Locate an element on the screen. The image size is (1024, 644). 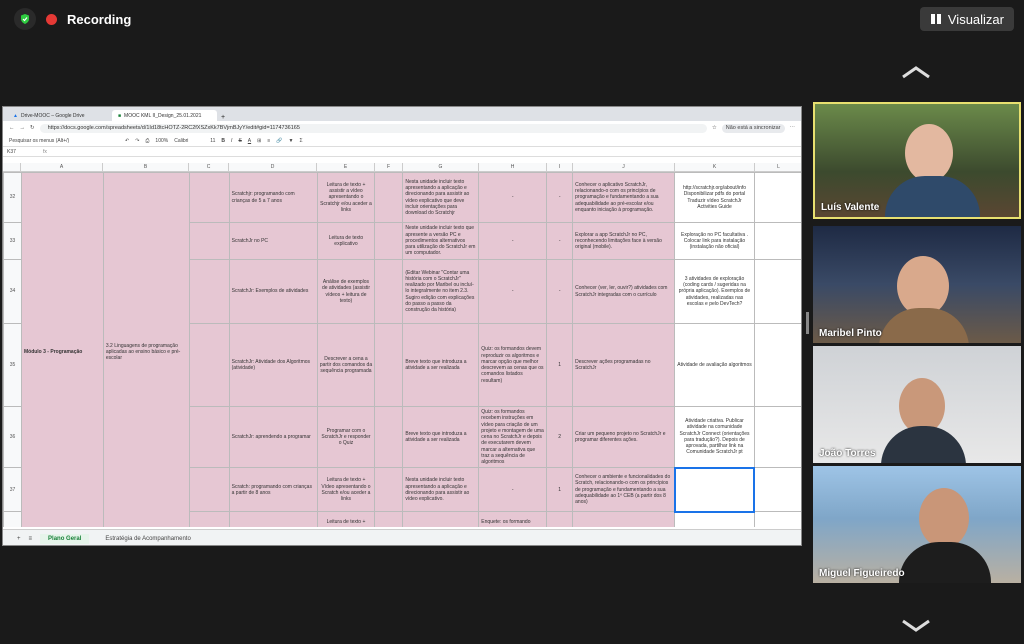
all-sheets-icon: ≡ is located at coordinates (31, 539).